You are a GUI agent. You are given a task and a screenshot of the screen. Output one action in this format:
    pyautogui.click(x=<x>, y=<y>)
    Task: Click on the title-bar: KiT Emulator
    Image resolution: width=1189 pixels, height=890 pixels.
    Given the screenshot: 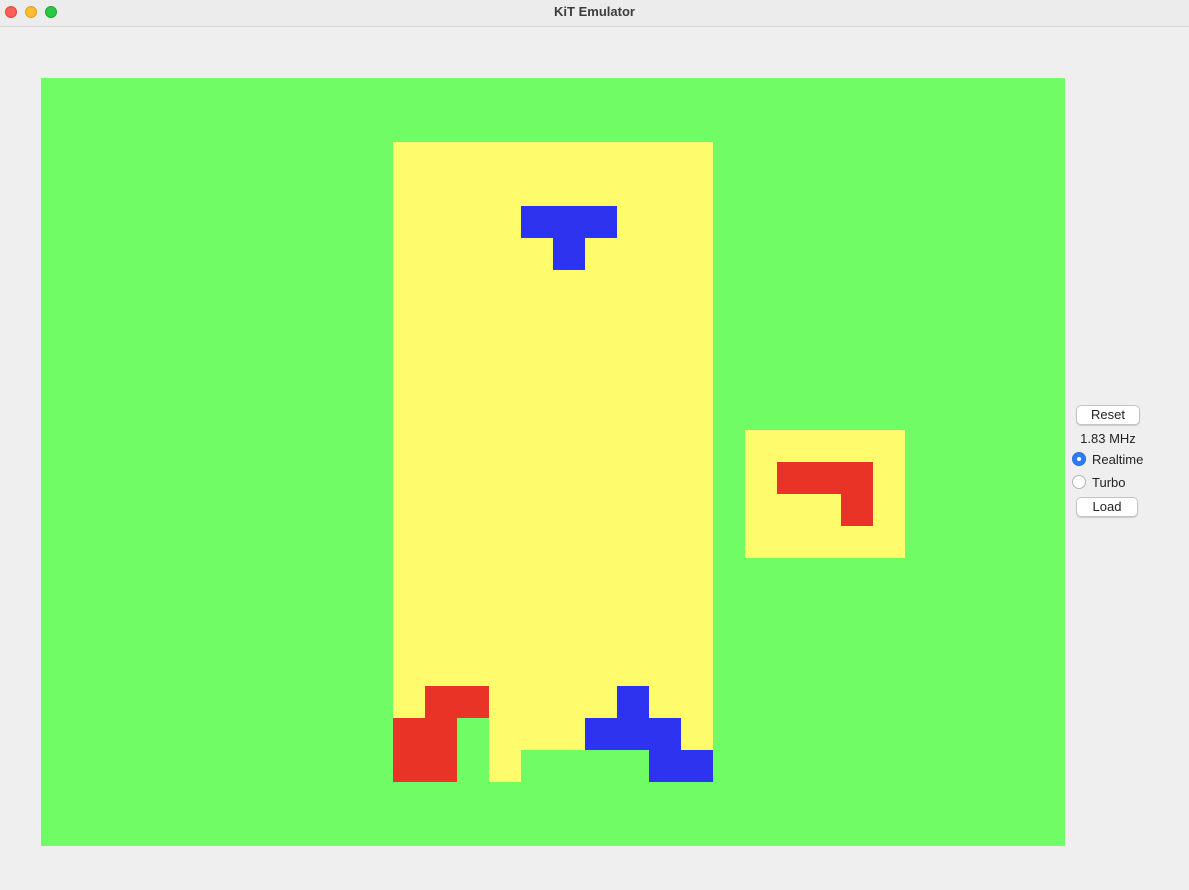 What is the action you would take?
    pyautogui.click(x=594, y=13)
    